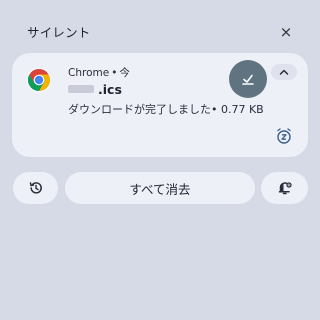 The height and width of the screenshot is (320, 320). I want to click on close-button: ×, so click(286, 32).